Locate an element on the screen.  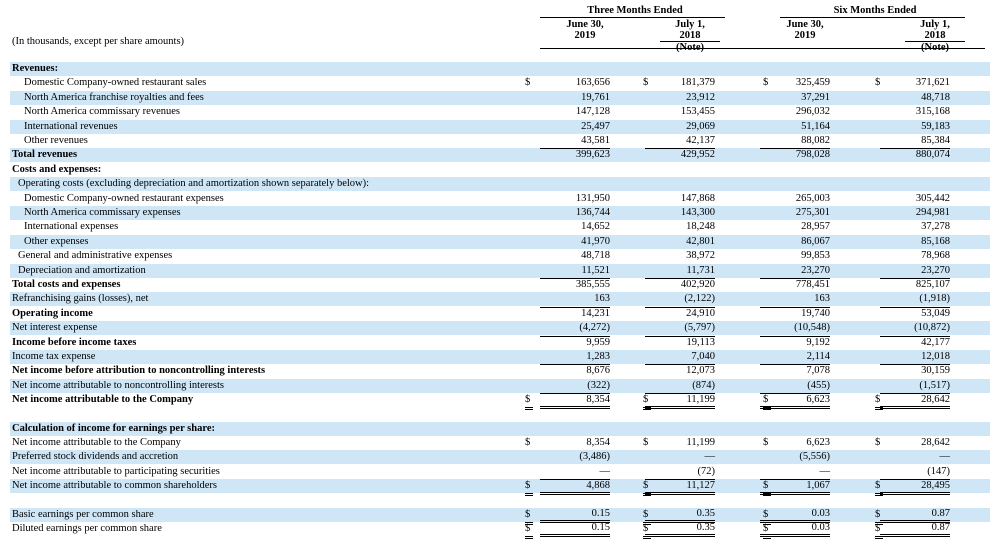
row-label: Income before income taxes is located at coordinates (74, 342).